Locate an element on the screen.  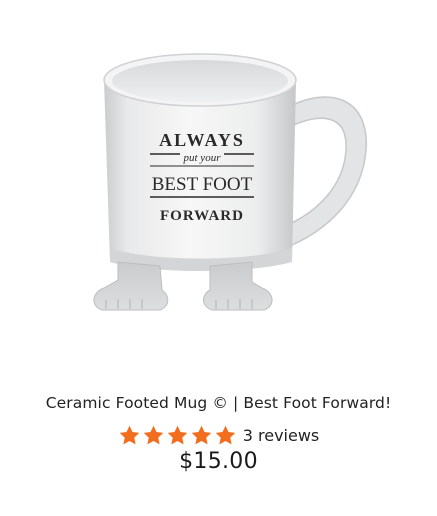
mug-text-line-2: put your is located at coordinates (202, 158).